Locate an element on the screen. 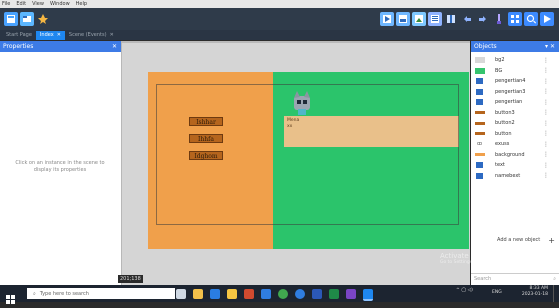 This screenshot has height=308, width=559. plus-icon: + is located at coordinates (551, 240).